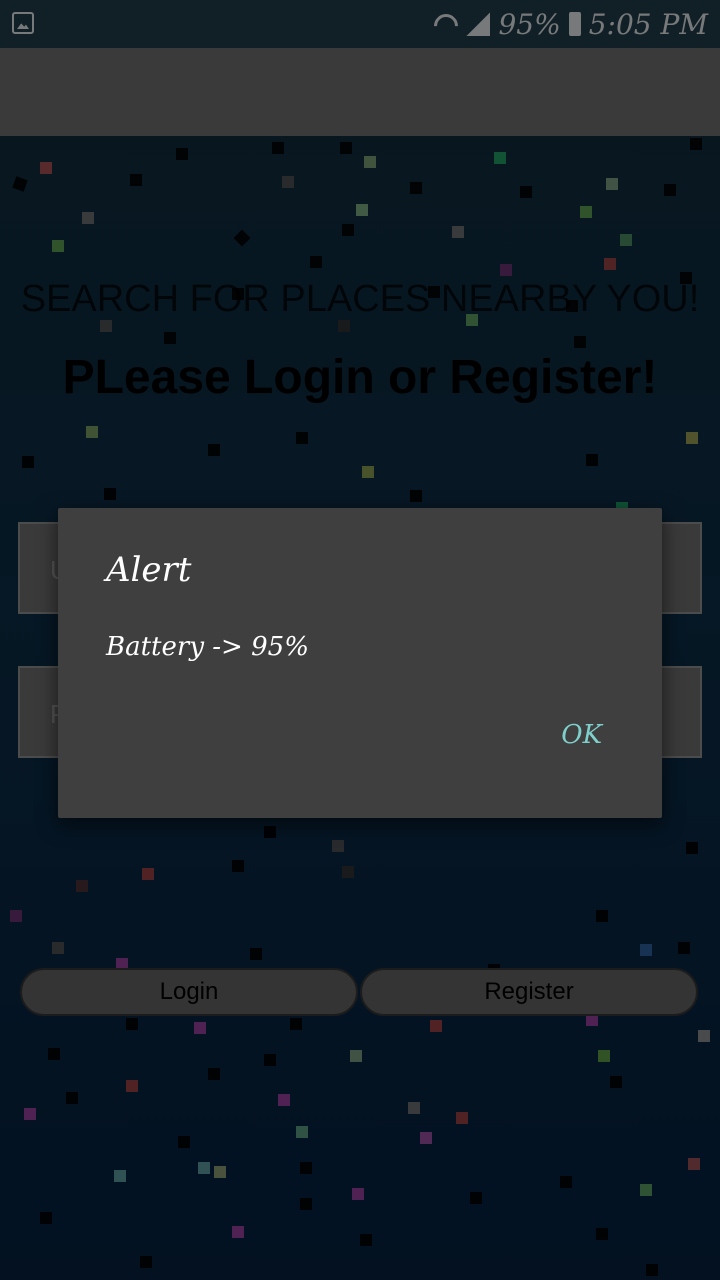  What do you see at coordinates (207, 647) in the screenshot?
I see `dialog-message: Battery -> 95%` at bounding box center [207, 647].